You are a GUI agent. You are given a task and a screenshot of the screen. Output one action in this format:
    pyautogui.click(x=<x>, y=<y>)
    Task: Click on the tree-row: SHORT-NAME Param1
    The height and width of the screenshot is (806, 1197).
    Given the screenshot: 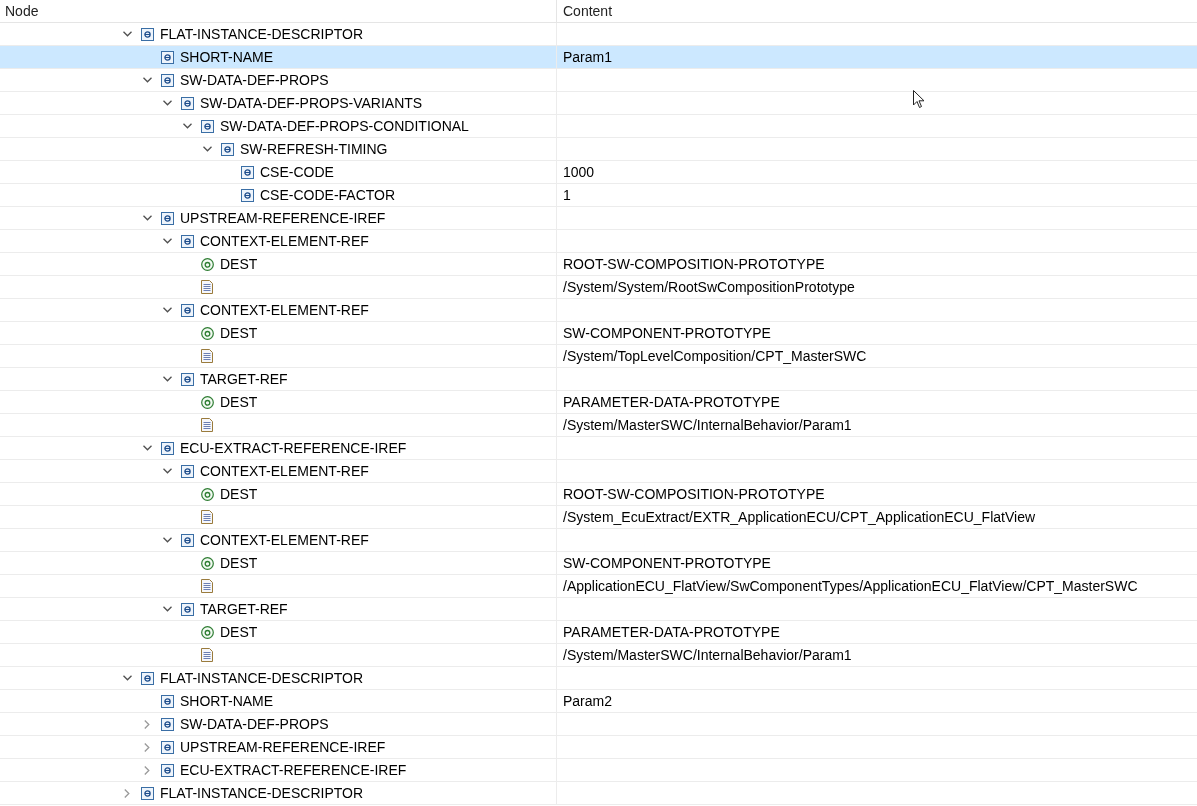 What is the action you would take?
    pyautogui.click(x=598, y=57)
    